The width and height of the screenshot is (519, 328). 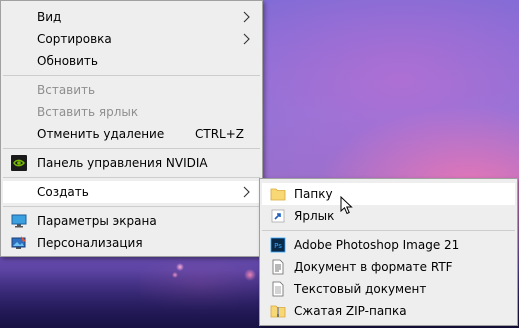 What do you see at coordinates (377, 245) in the screenshot?
I see `submenu-item-photoshop-label: Adobe Photoshop Image 21` at bounding box center [377, 245].